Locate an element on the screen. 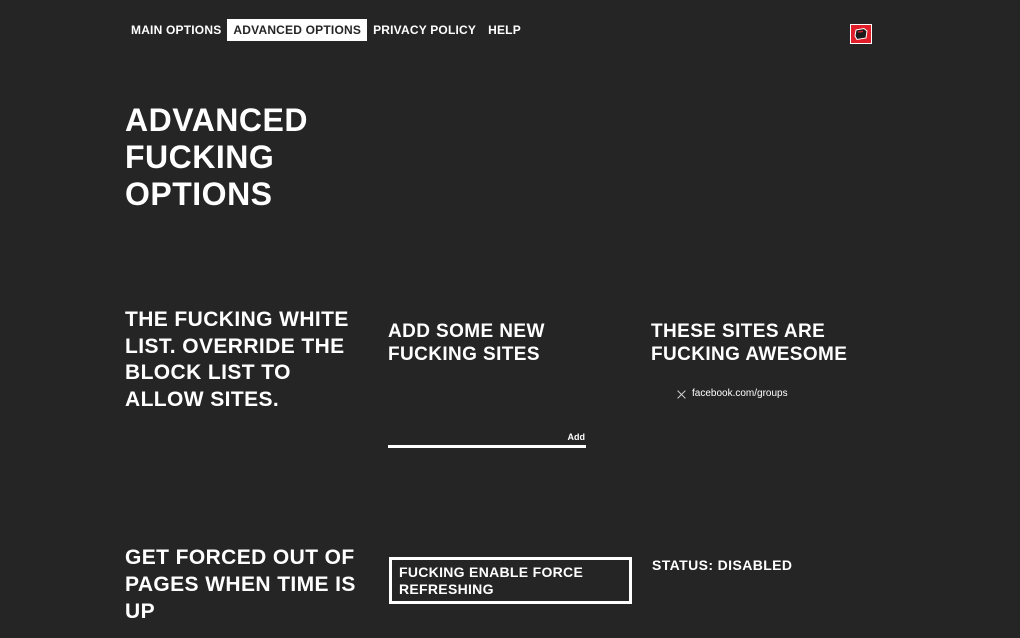 This screenshot has width=1020, height=638. whitelisted-sites-heading: THESE SITES ARE FUCKING AWESOME is located at coordinates (749, 343).